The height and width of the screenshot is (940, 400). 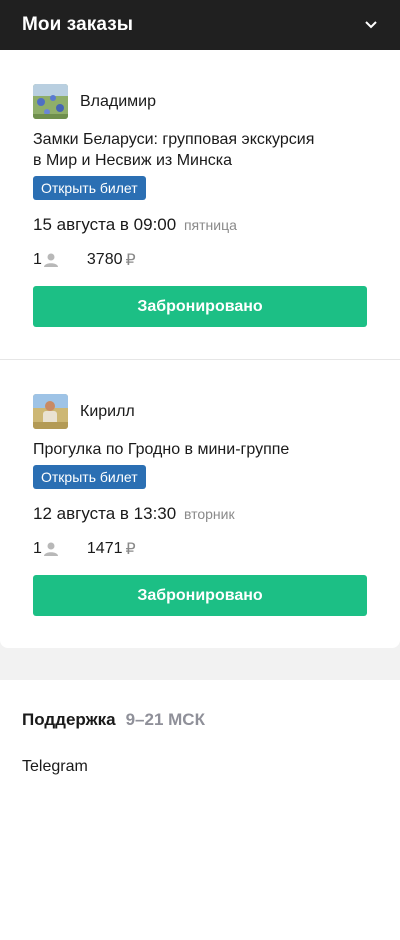 I want to click on support-title: Поддержка, so click(x=69, y=719).